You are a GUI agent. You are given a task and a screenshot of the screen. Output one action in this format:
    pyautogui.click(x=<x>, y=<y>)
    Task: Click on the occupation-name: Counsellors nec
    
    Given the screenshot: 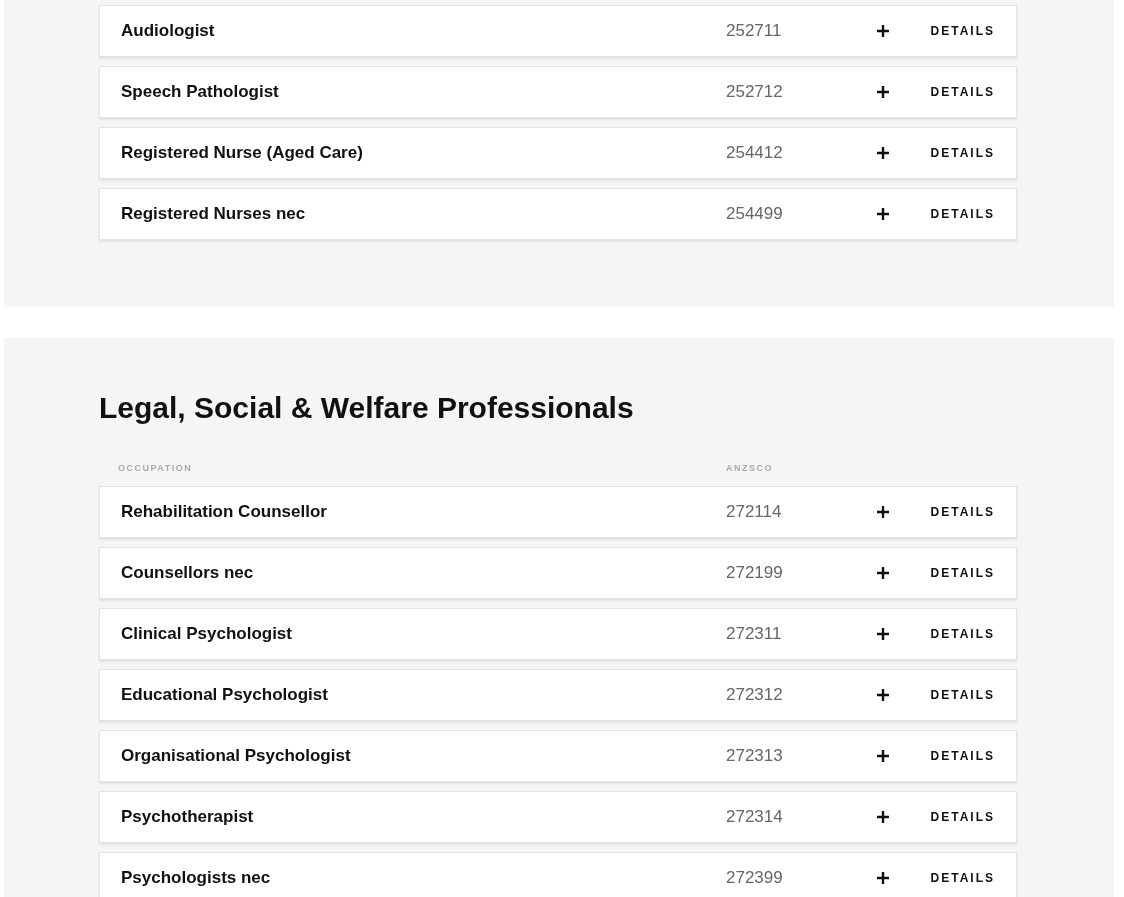 What is the action you would take?
    pyautogui.click(x=188, y=572)
    